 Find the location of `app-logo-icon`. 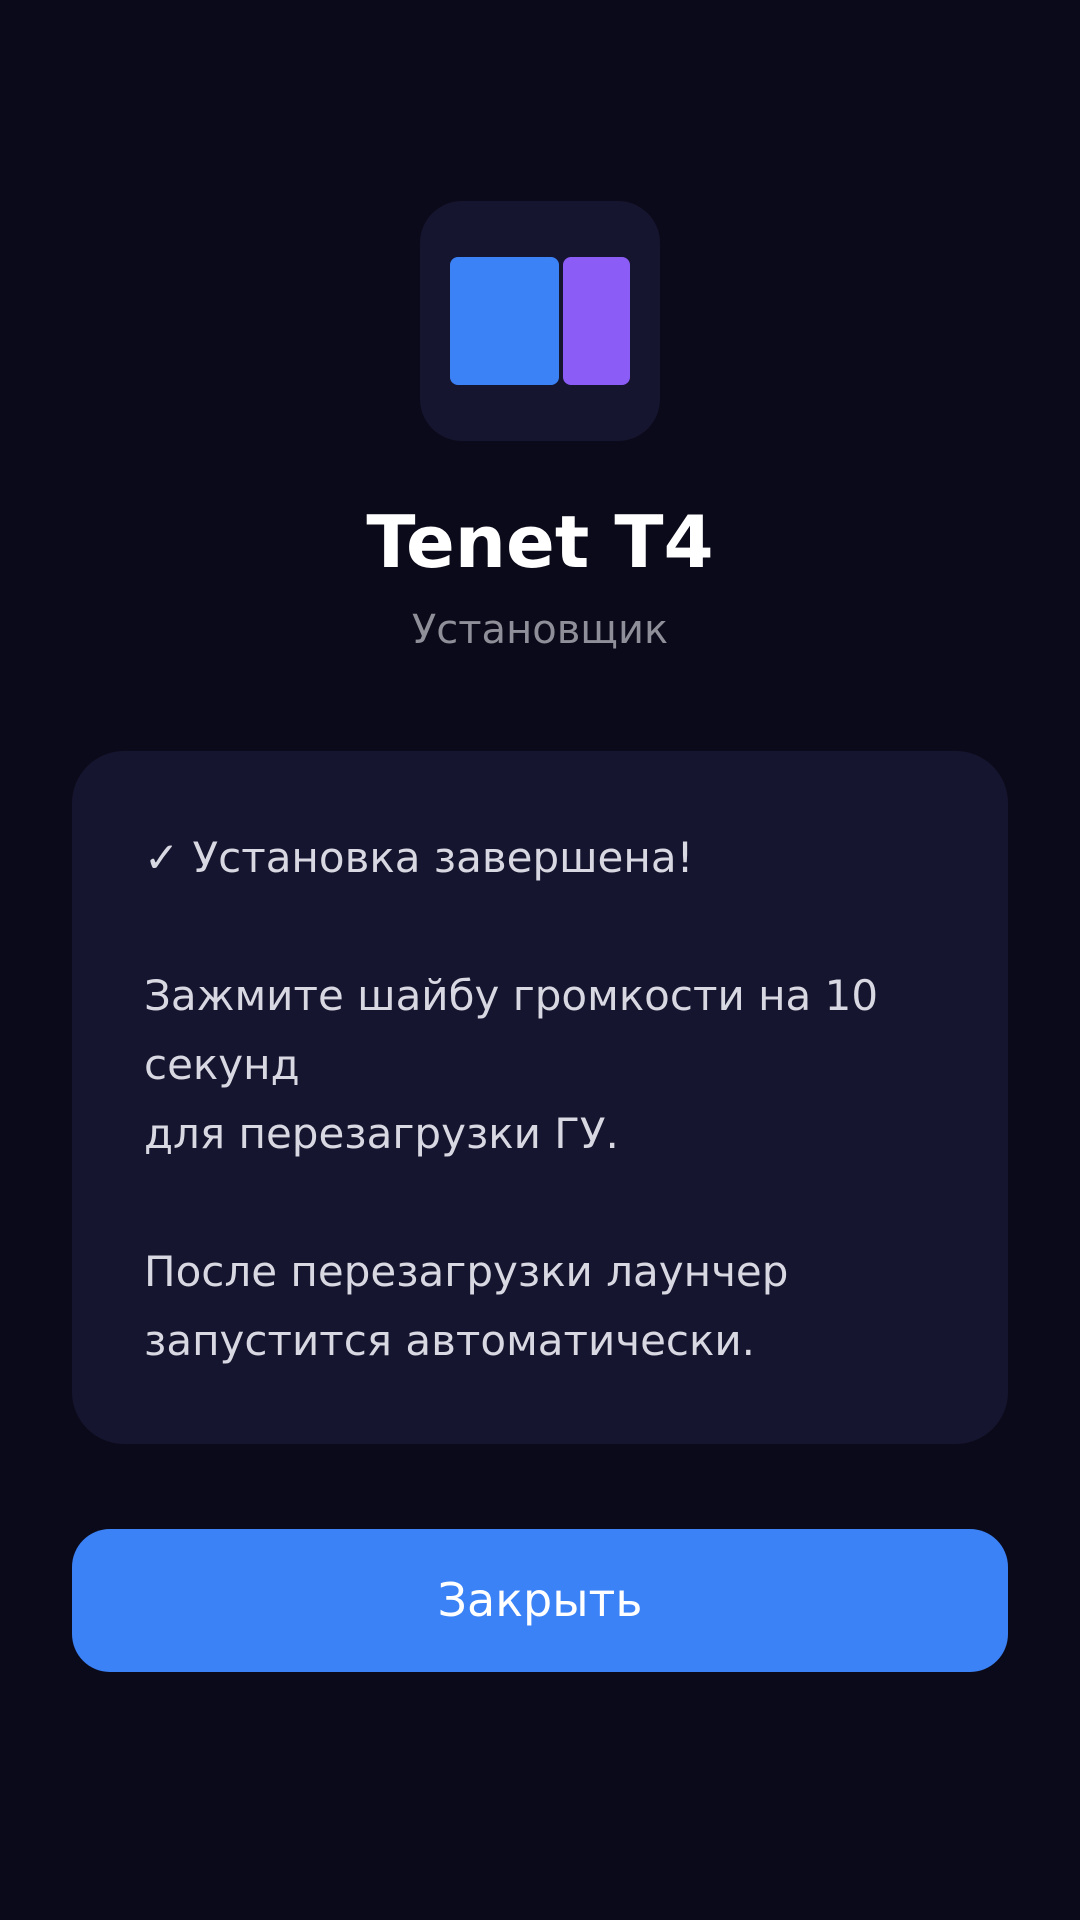

app-logo-icon is located at coordinates (540, 321).